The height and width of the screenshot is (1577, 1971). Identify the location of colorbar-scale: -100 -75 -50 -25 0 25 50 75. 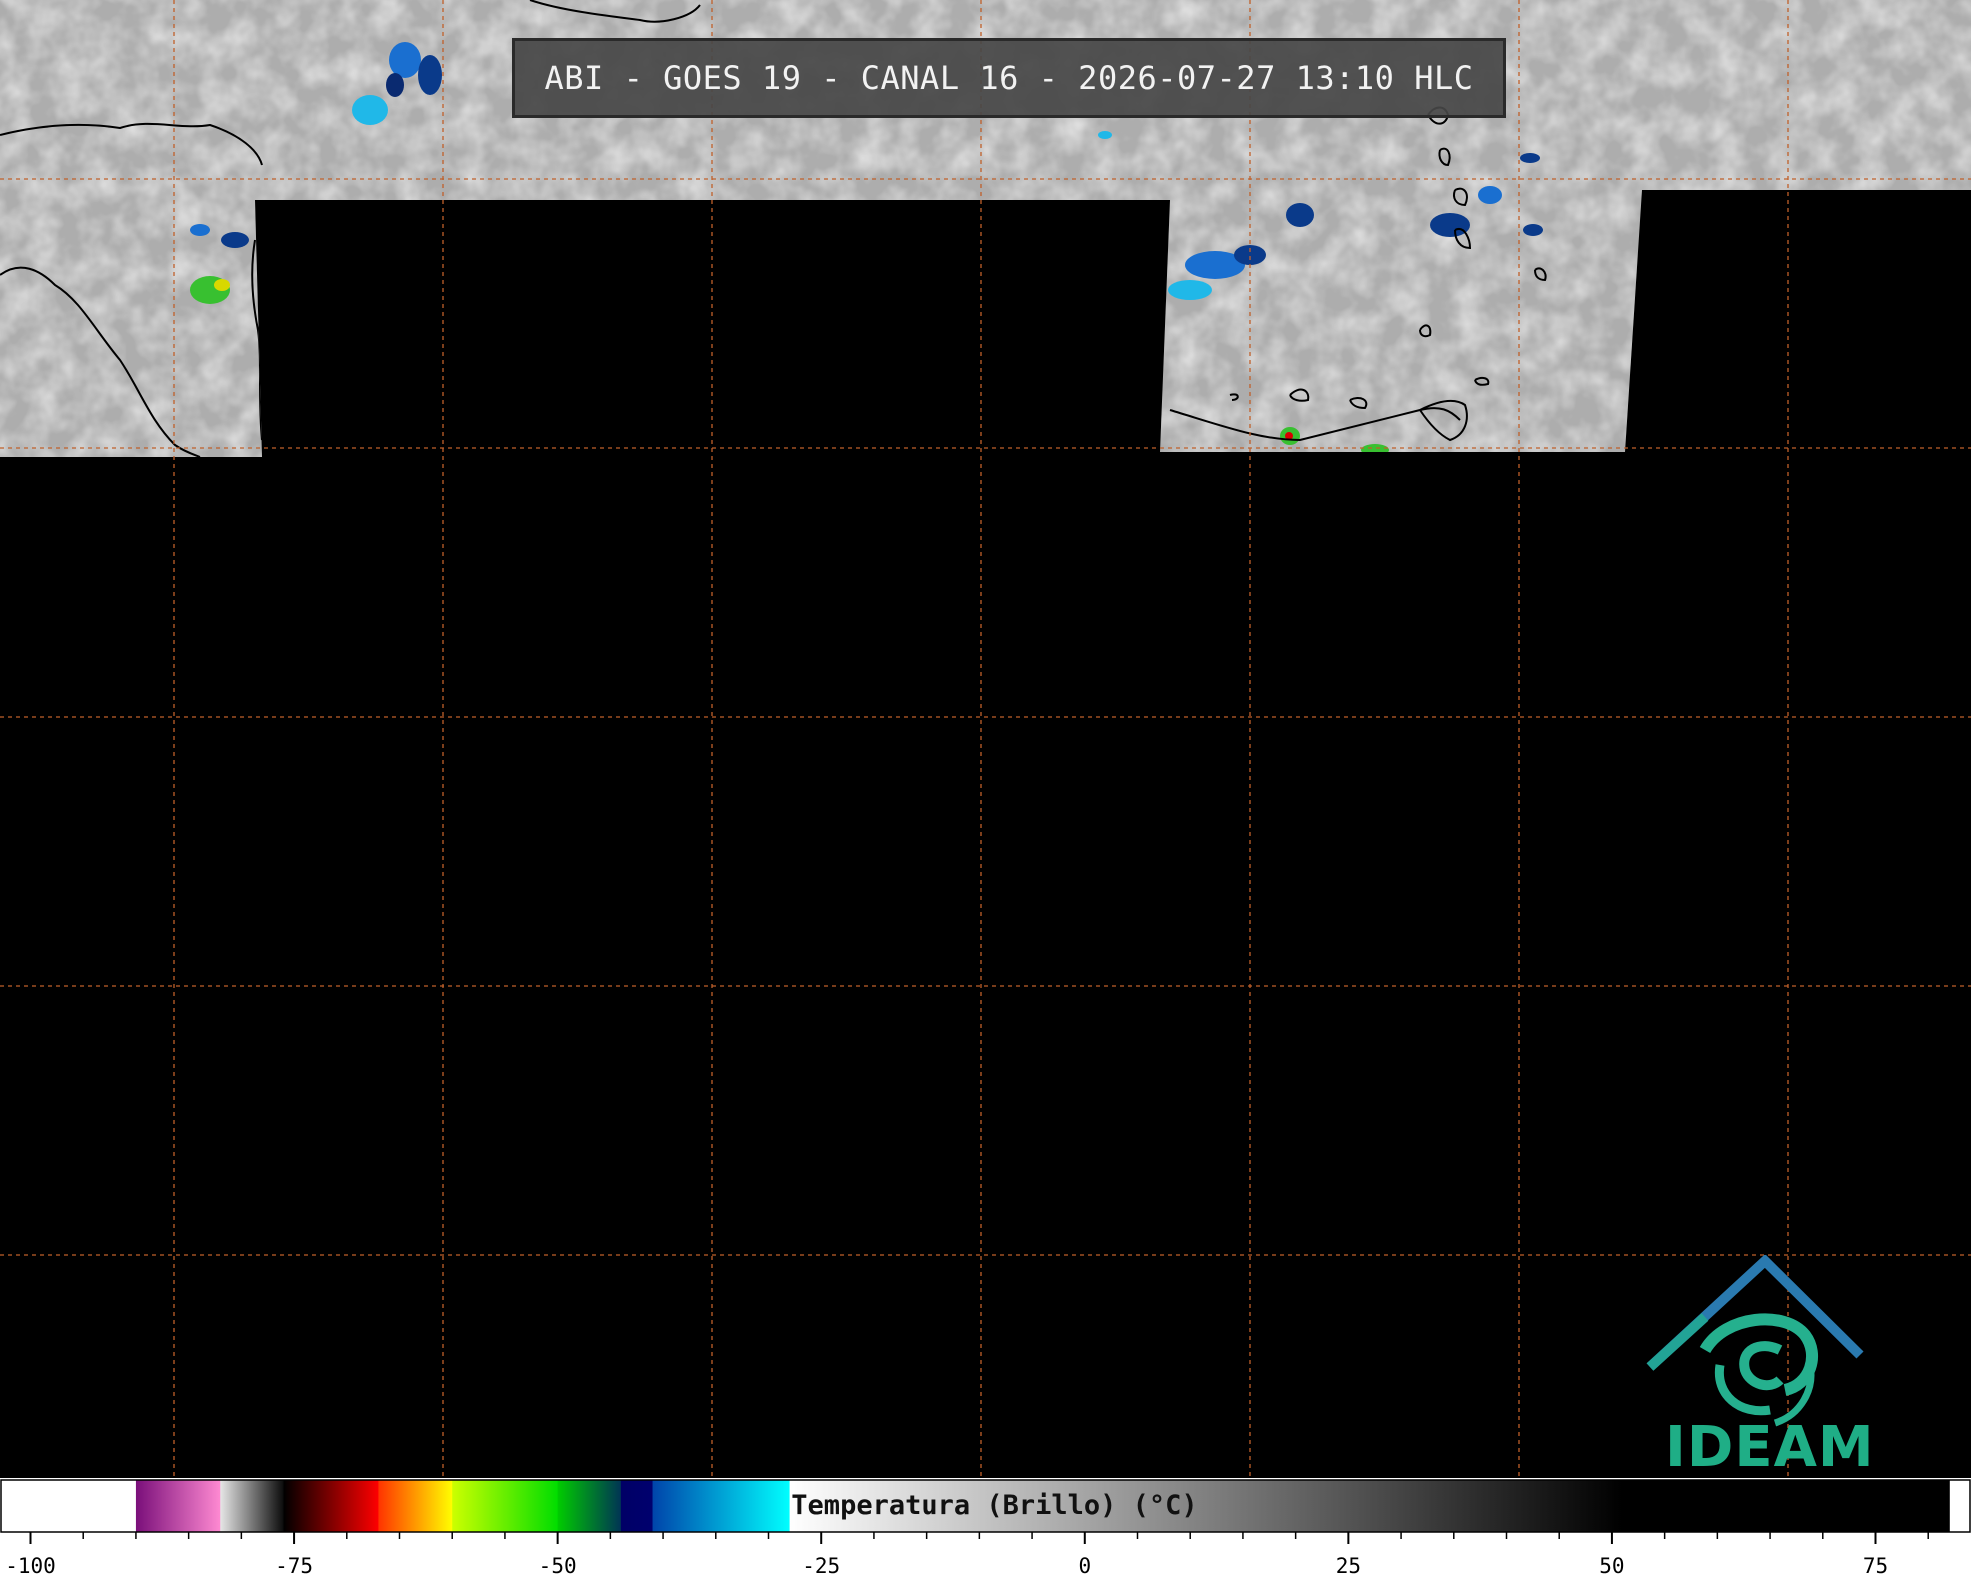
(985, 1528).